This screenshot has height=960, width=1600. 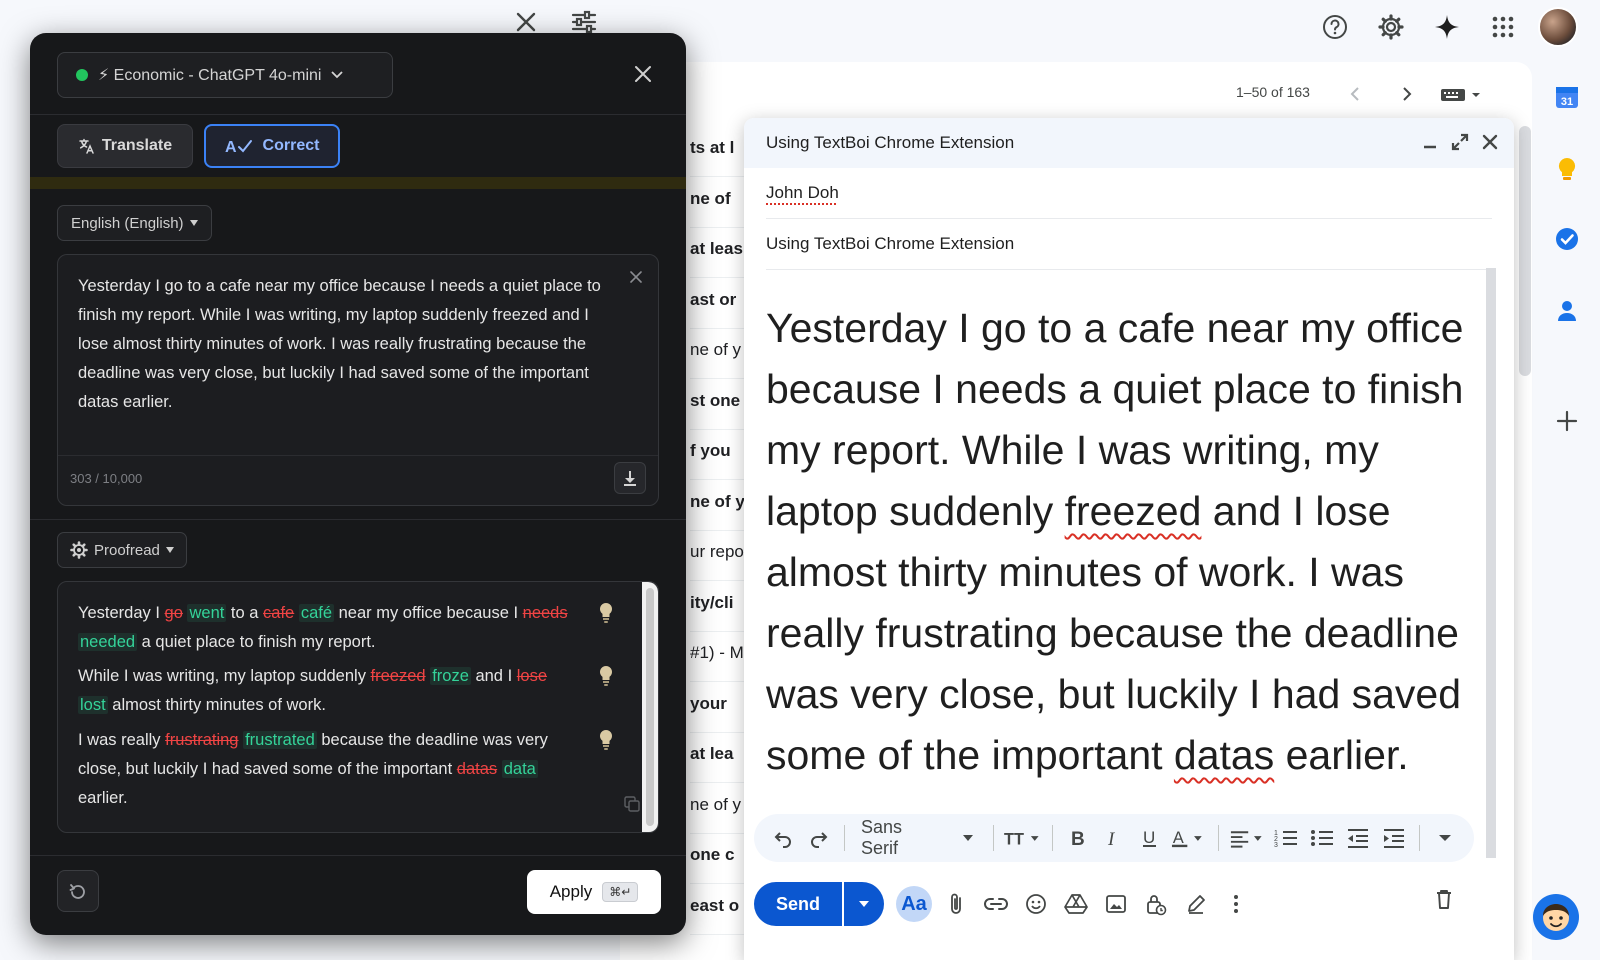 What do you see at coordinates (1558, 27) in the screenshot?
I see `user-avatar` at bounding box center [1558, 27].